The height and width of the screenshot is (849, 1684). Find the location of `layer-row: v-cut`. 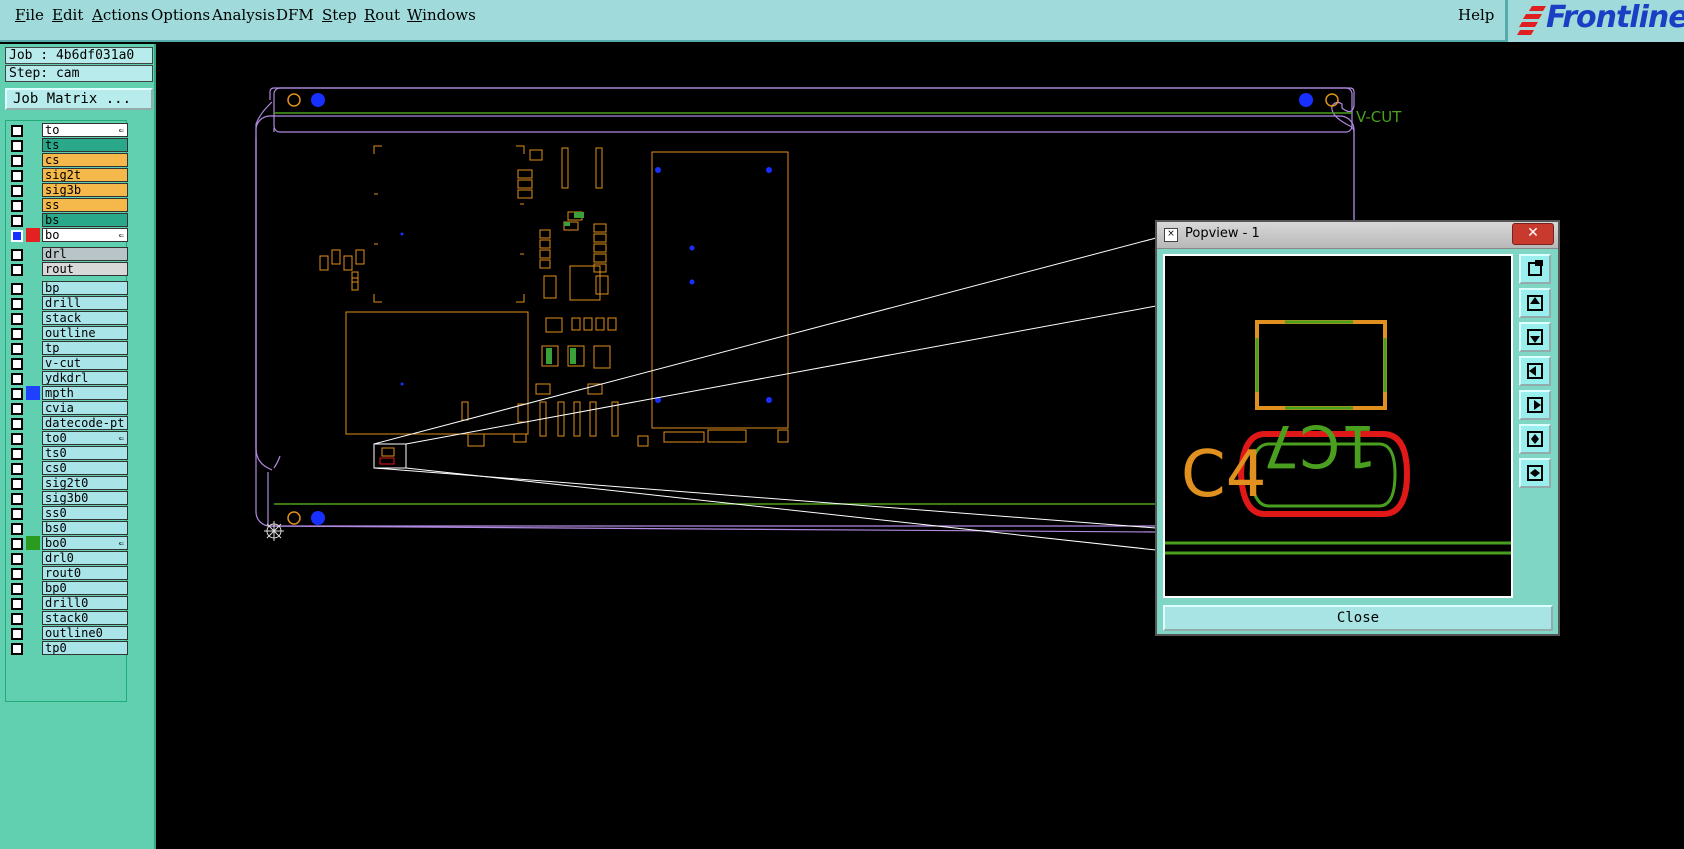

layer-row: v-cut is located at coordinates (67, 363).